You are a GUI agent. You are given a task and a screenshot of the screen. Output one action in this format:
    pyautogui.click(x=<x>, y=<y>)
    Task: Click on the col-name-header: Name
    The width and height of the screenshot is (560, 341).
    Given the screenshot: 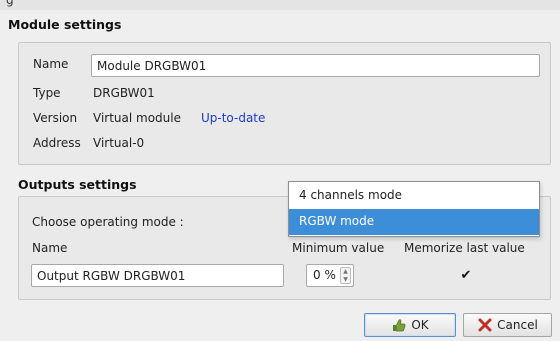 What is the action you would take?
    pyautogui.click(x=50, y=248)
    